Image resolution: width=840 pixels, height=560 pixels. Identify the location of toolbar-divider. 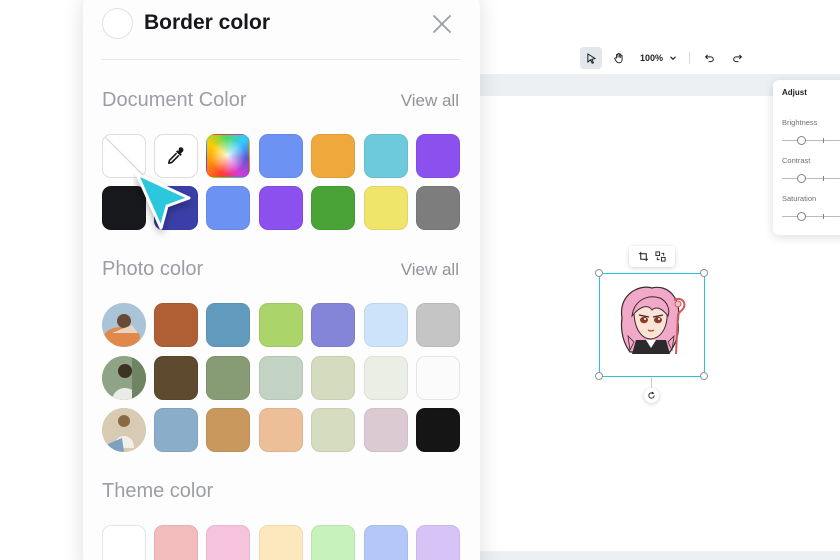
(690, 58).